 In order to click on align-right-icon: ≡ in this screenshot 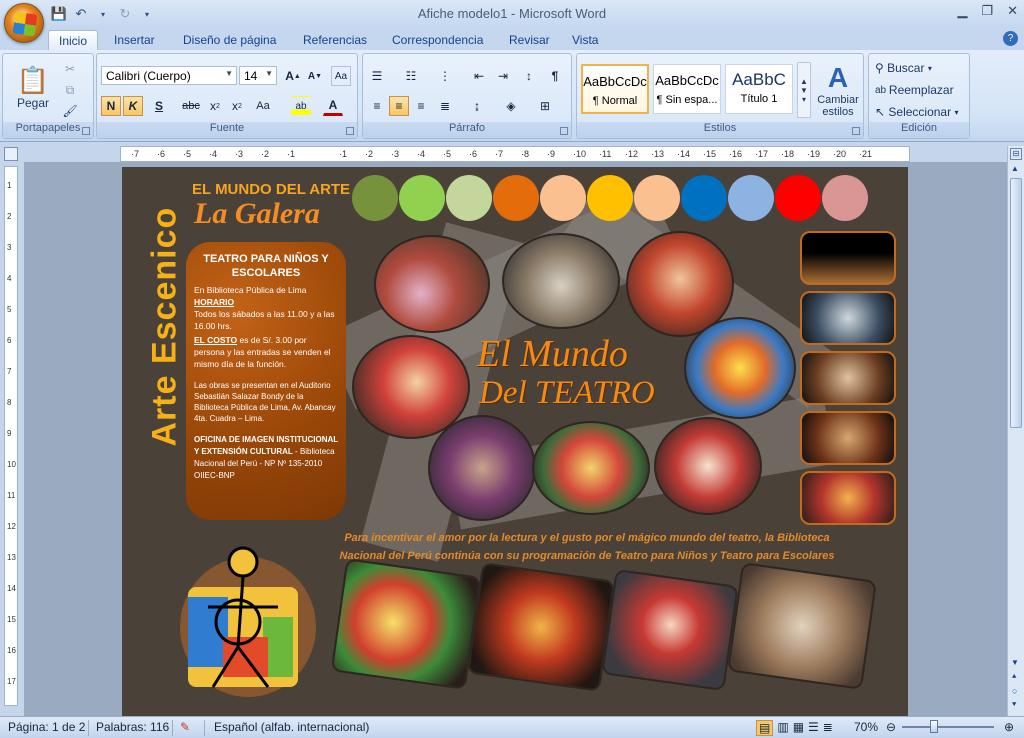, I will do `click(421, 106)`.